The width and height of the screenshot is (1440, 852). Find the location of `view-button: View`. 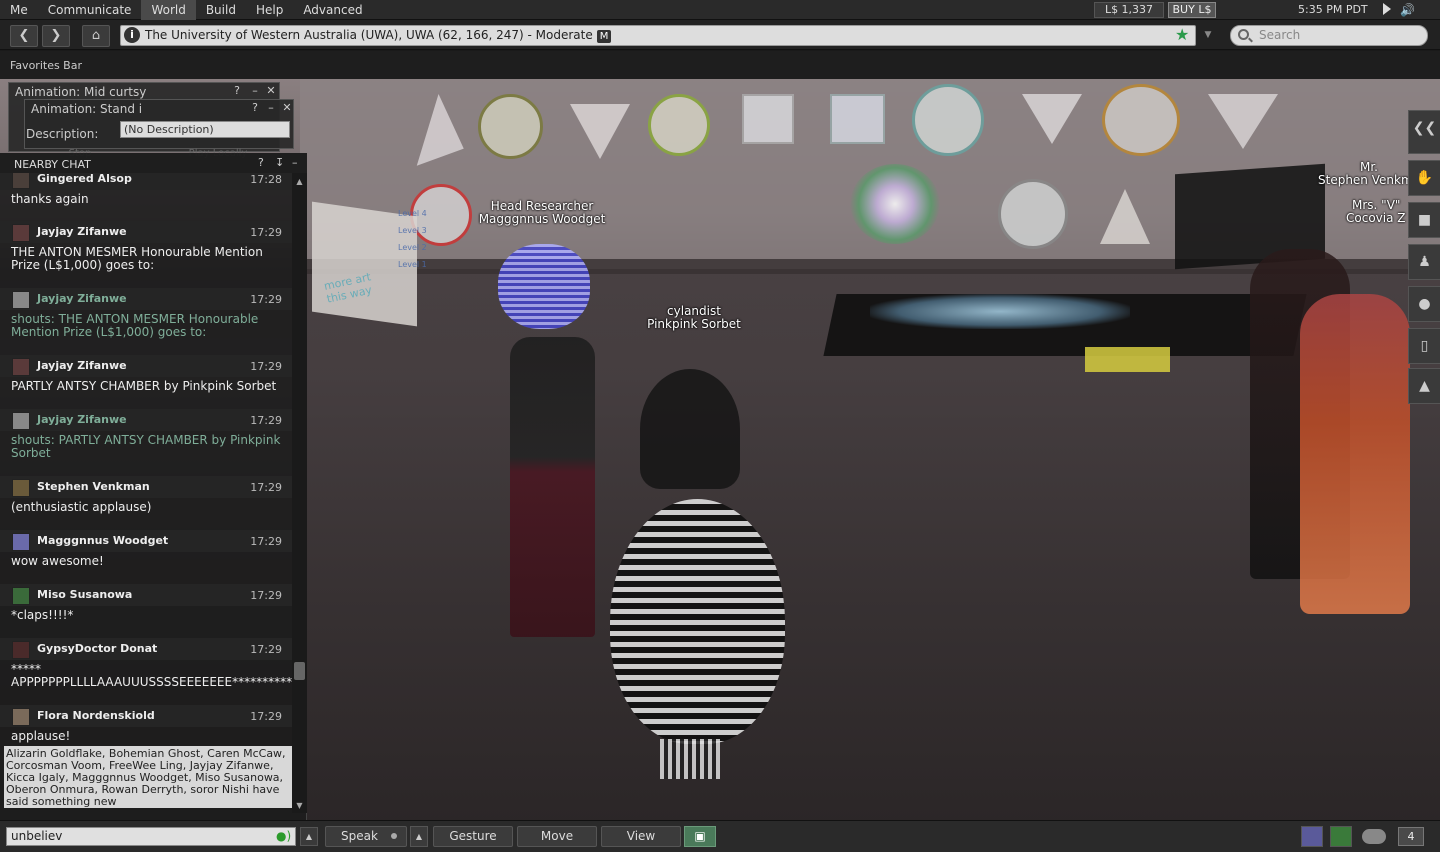

view-button: View is located at coordinates (641, 836).